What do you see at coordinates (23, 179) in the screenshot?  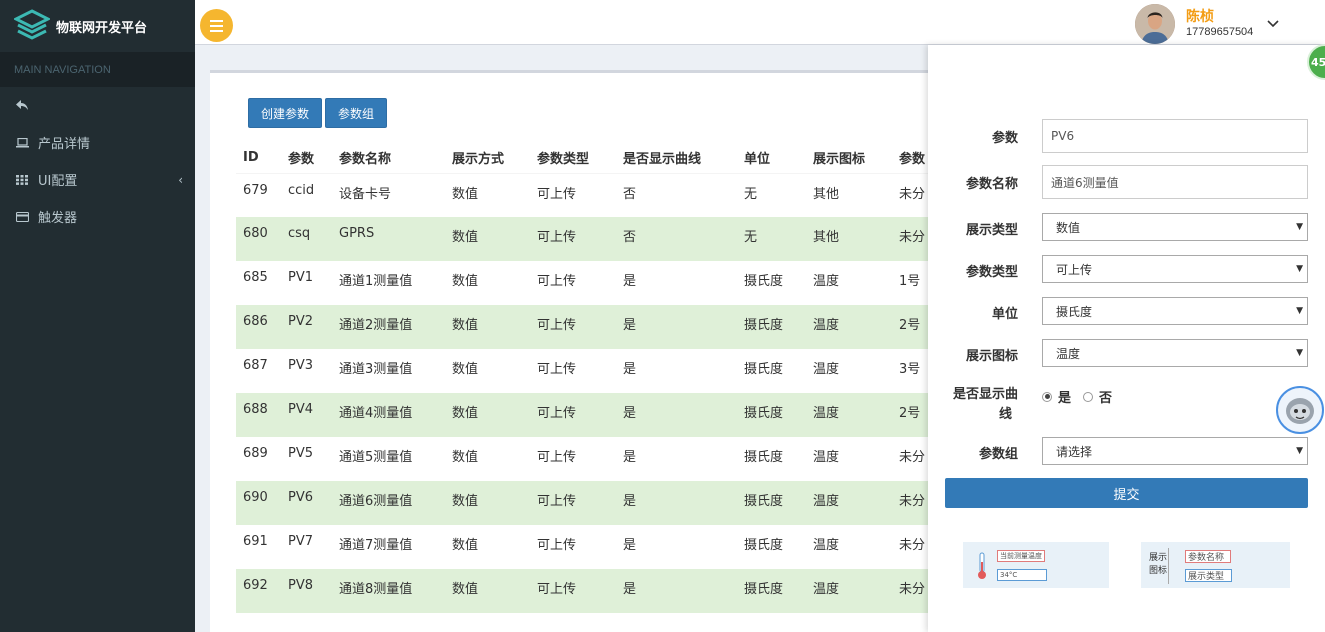 I see `grid-icon` at bounding box center [23, 179].